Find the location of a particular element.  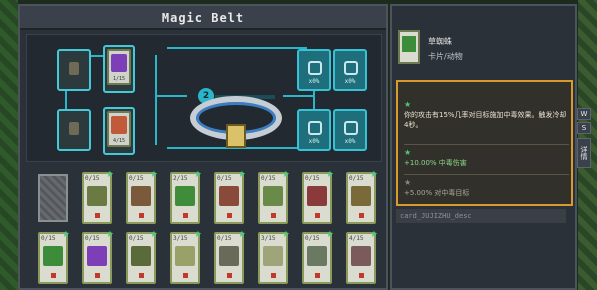

tab-w: W is located at coordinates (584, 114).